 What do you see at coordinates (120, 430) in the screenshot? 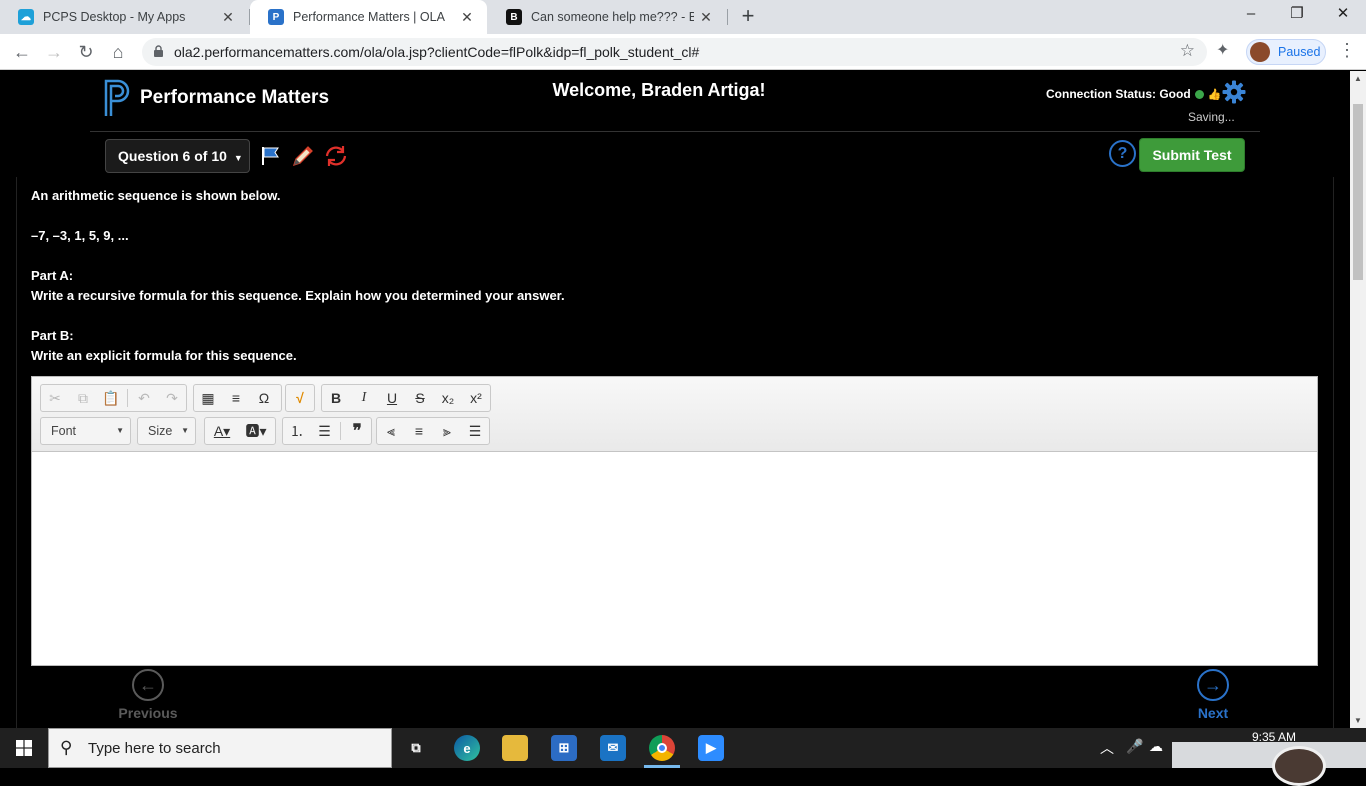
I see `caret-down-icon: ▼` at bounding box center [120, 430].